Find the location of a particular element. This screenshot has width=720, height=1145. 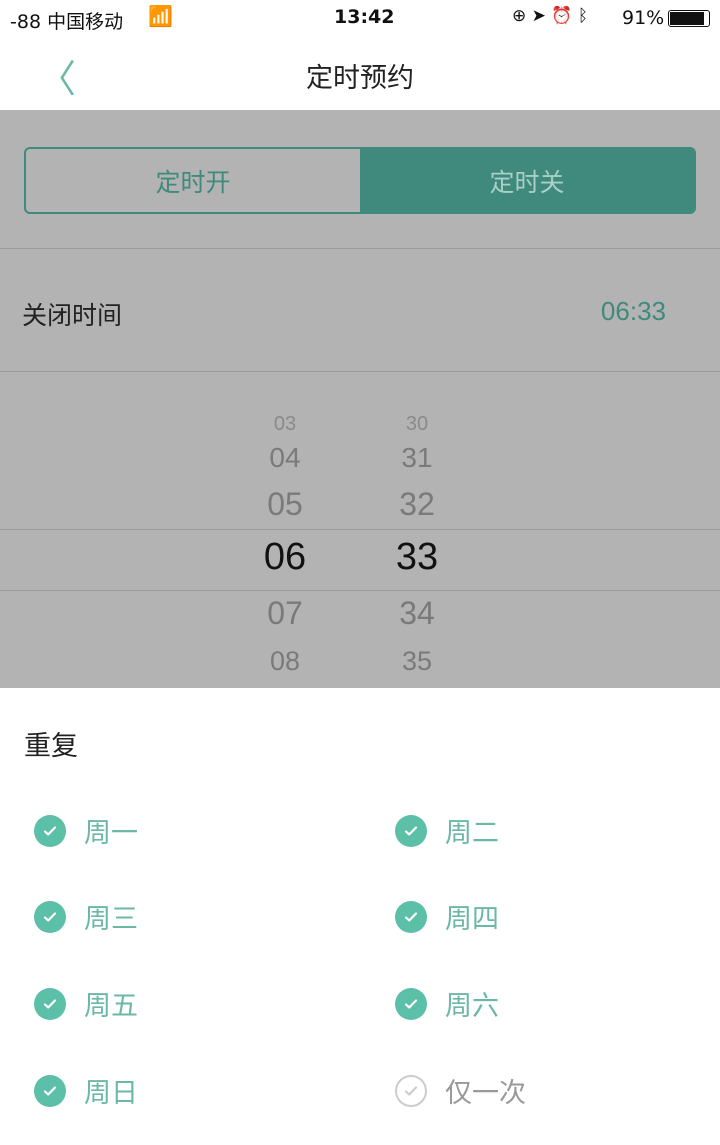

repeat-option-label: 周三 is located at coordinates (111, 919).